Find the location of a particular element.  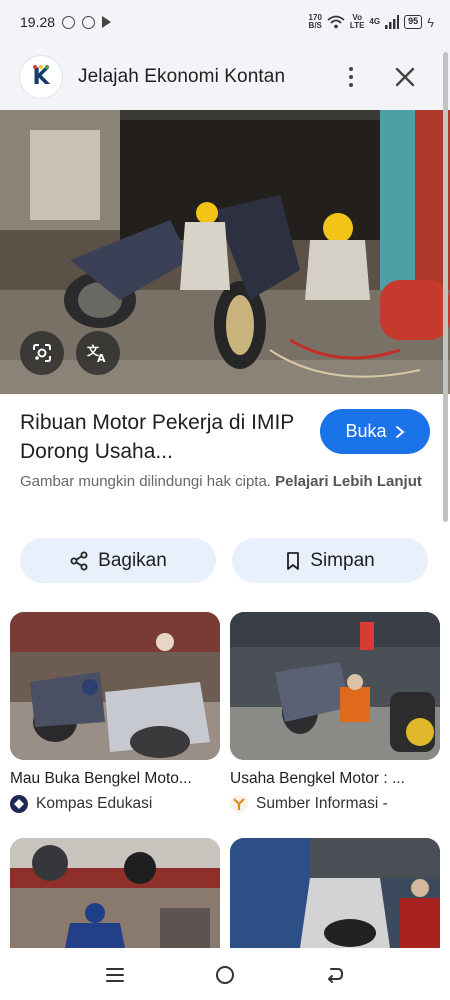

logo-dots is located at coordinates (41, 67).